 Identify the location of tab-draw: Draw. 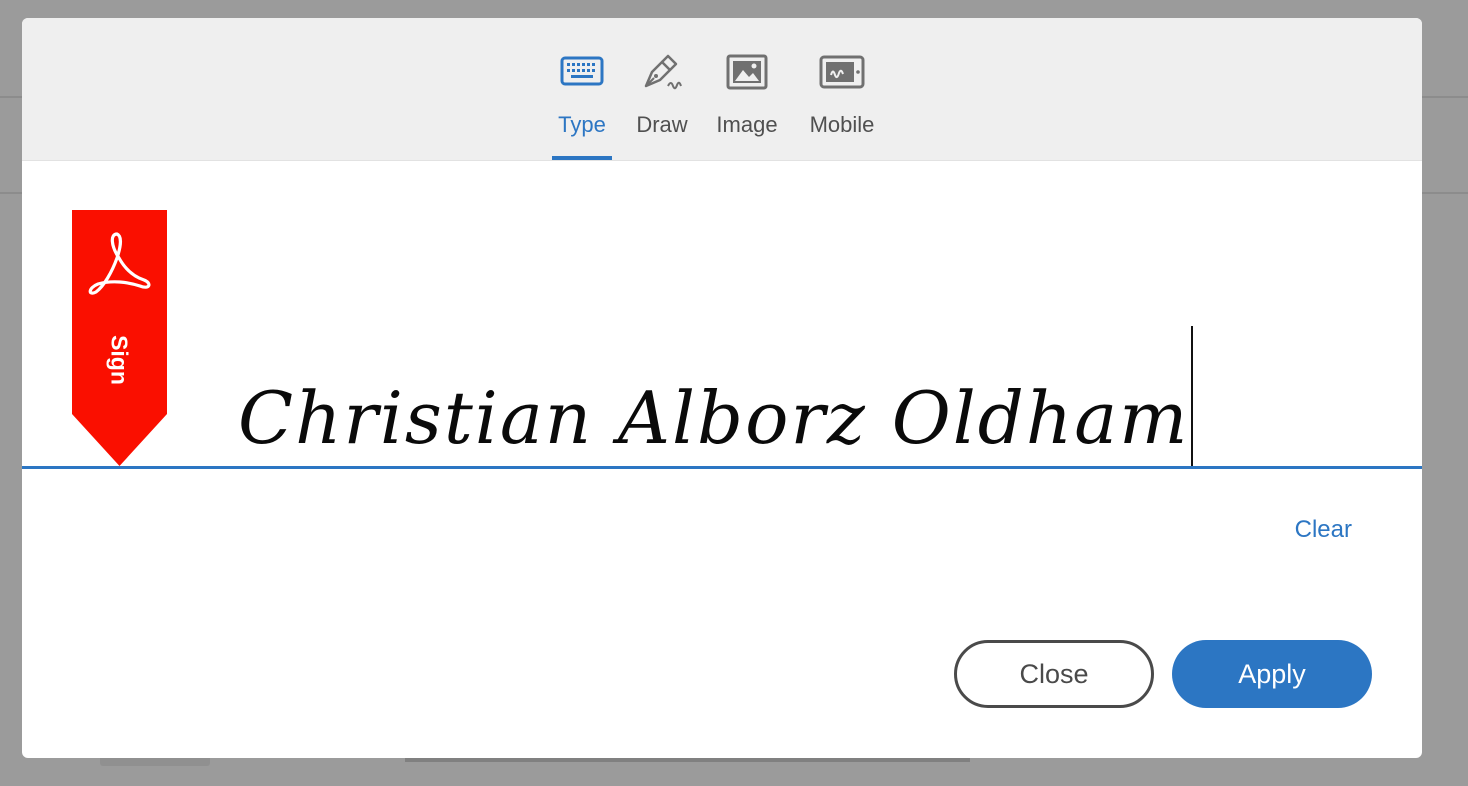
(662, 89).